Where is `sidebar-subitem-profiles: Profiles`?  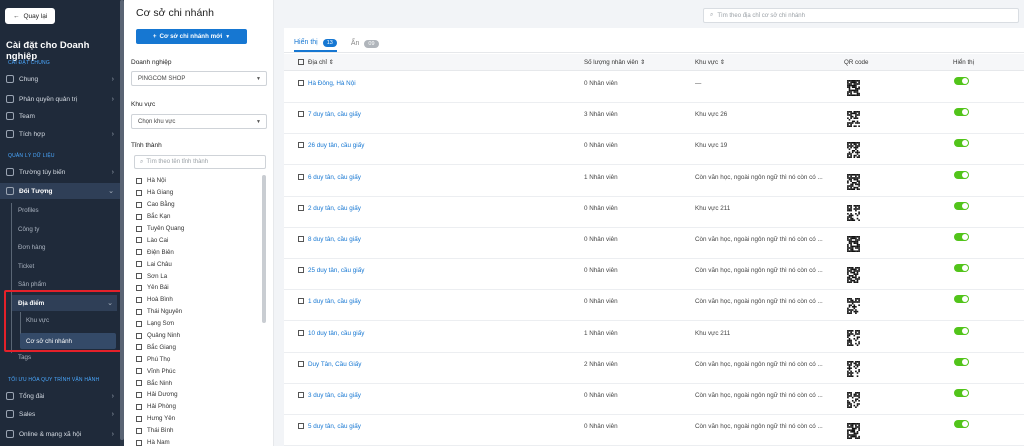 sidebar-subitem-profiles: Profiles is located at coordinates (28, 210).